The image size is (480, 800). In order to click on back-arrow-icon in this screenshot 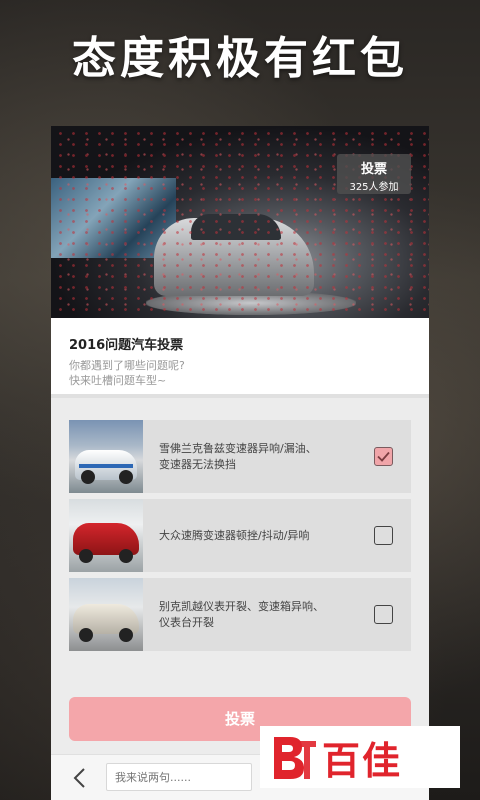, I will do `click(81, 778)`.